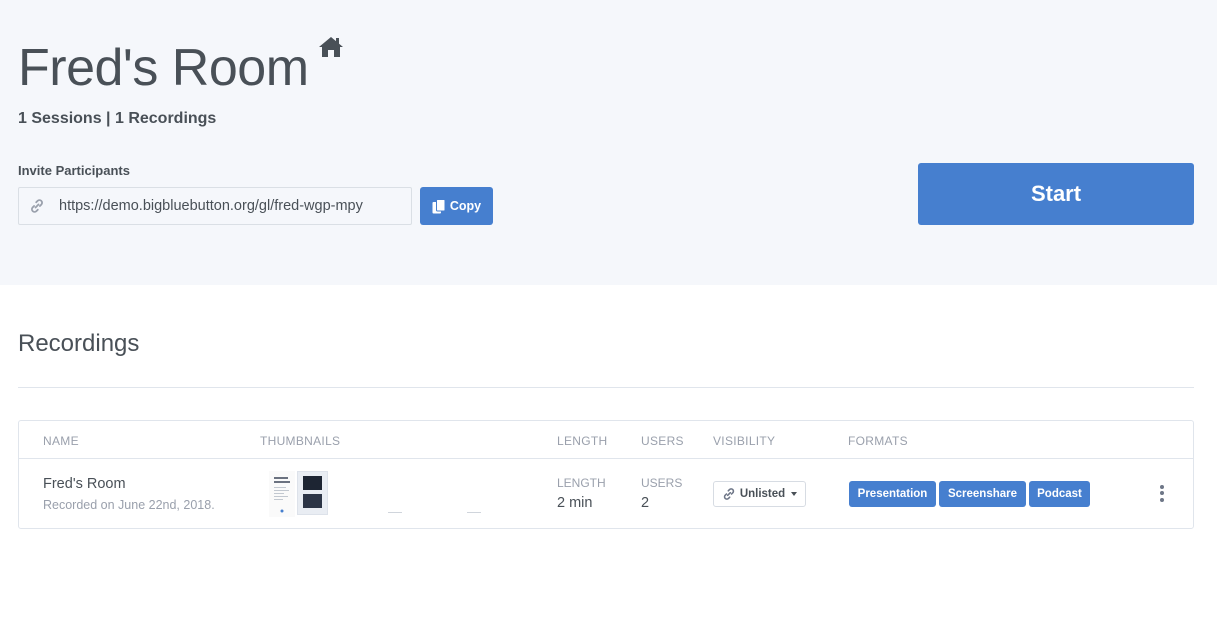 Image resolution: width=1217 pixels, height=625 pixels. I want to click on column-header-length: LENGTH, so click(582, 441).